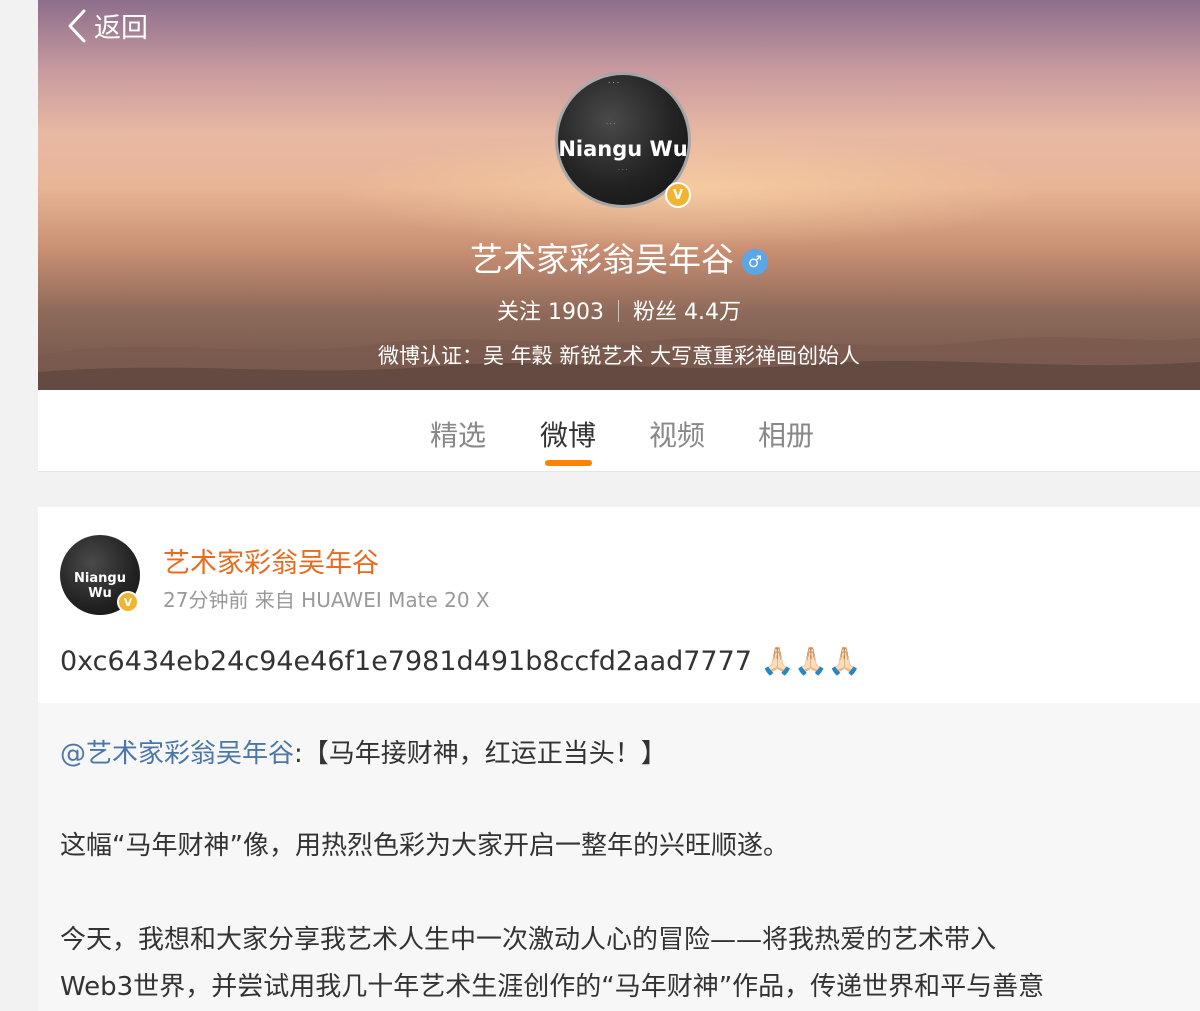 This screenshot has height=1011, width=1200. Describe the element at coordinates (552, 987) in the screenshot. I see `repost-line-4: Web3世界，并尝试用我几十年艺术生涯创作的“马年财神”作品，传递世界和平与善意` at that location.